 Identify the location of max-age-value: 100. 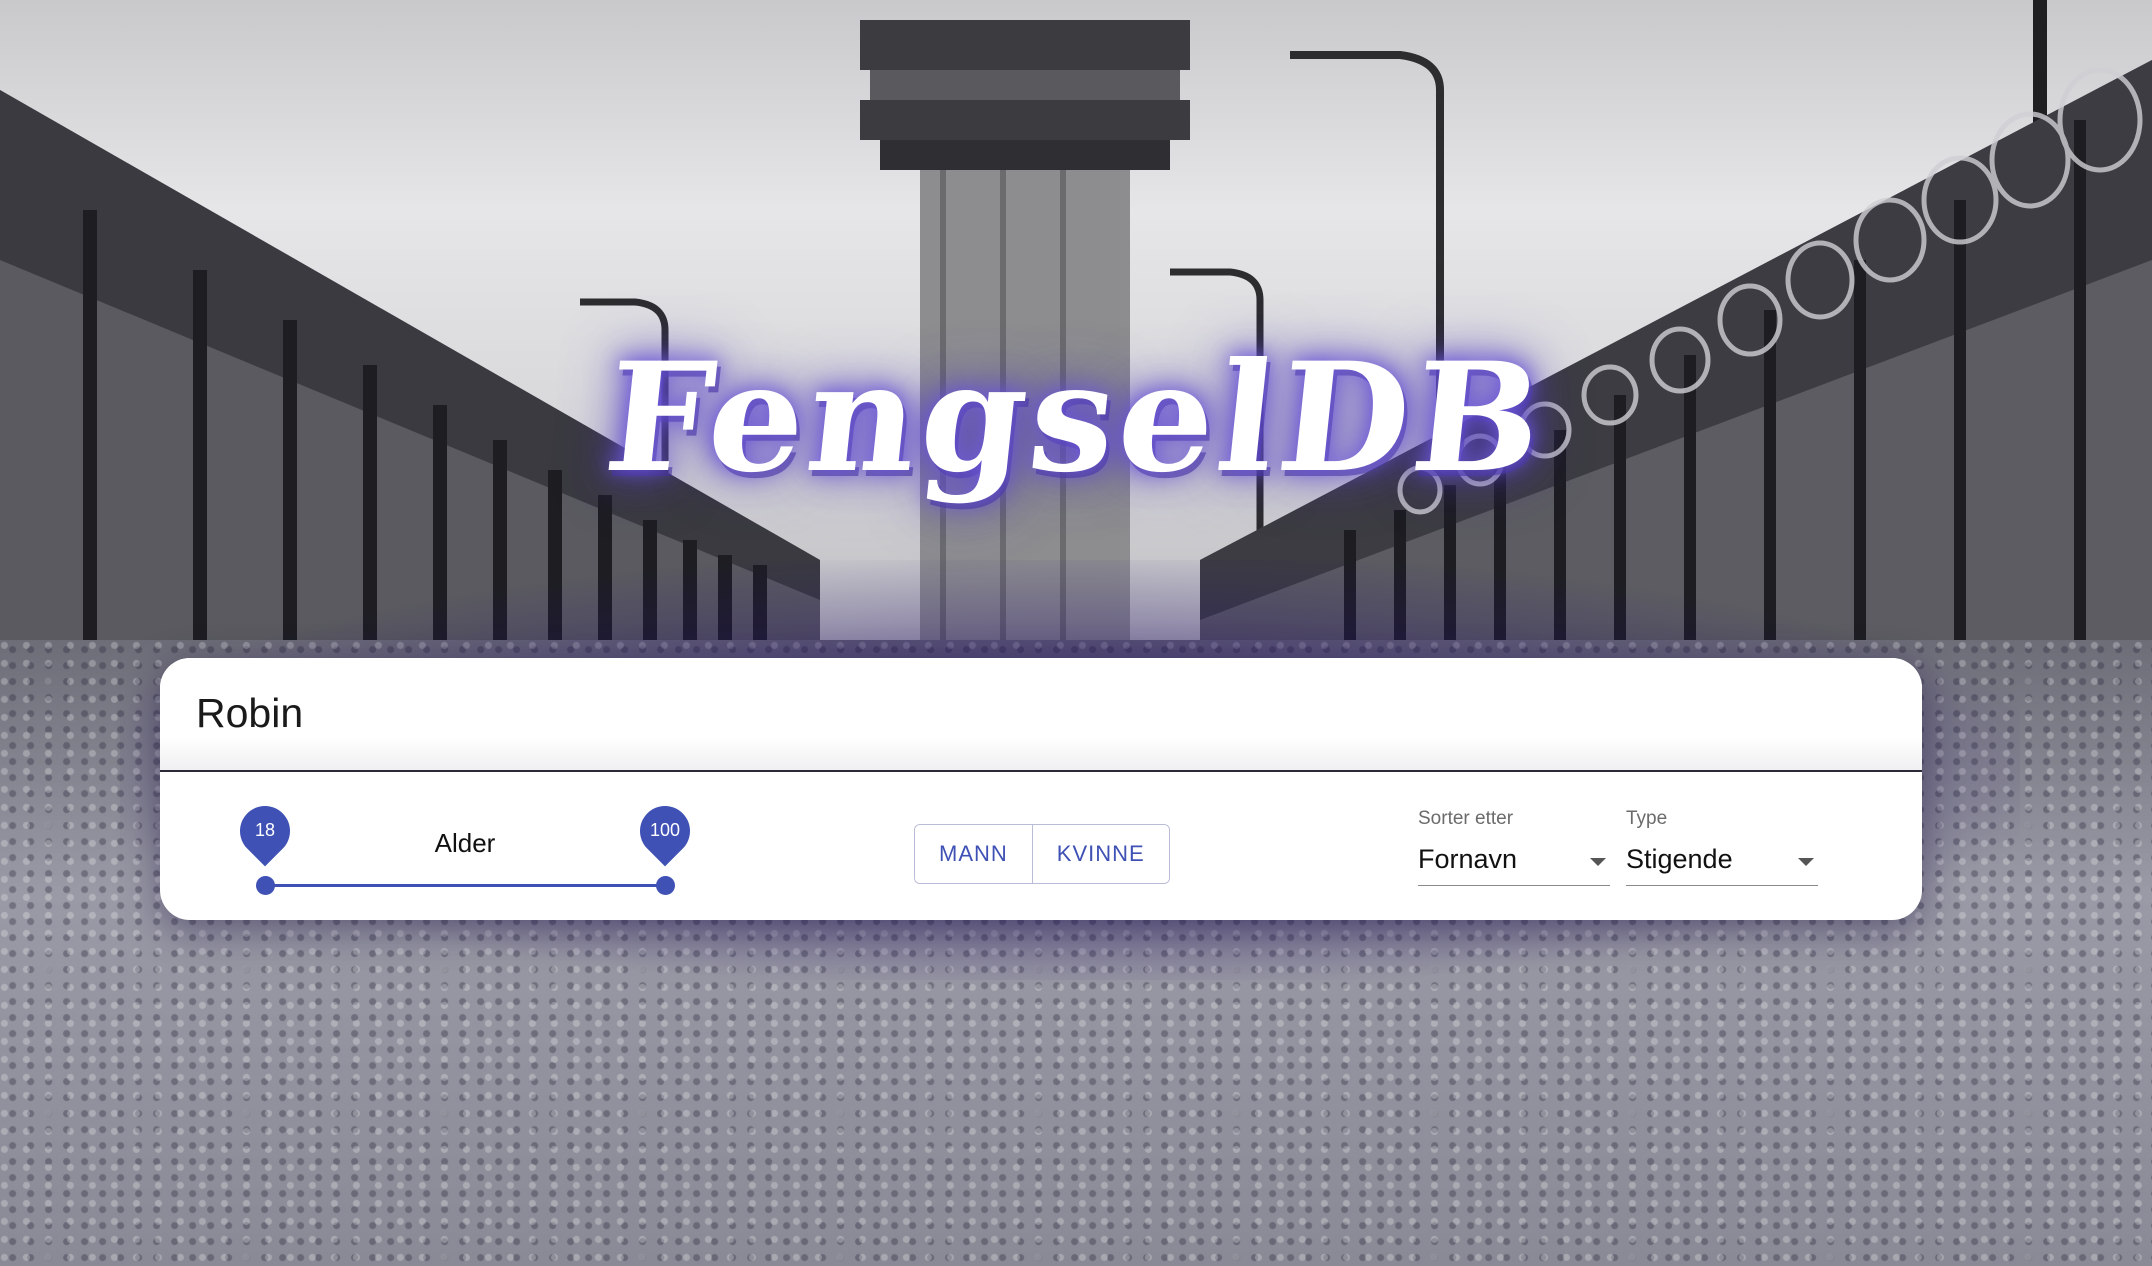
(665, 830).